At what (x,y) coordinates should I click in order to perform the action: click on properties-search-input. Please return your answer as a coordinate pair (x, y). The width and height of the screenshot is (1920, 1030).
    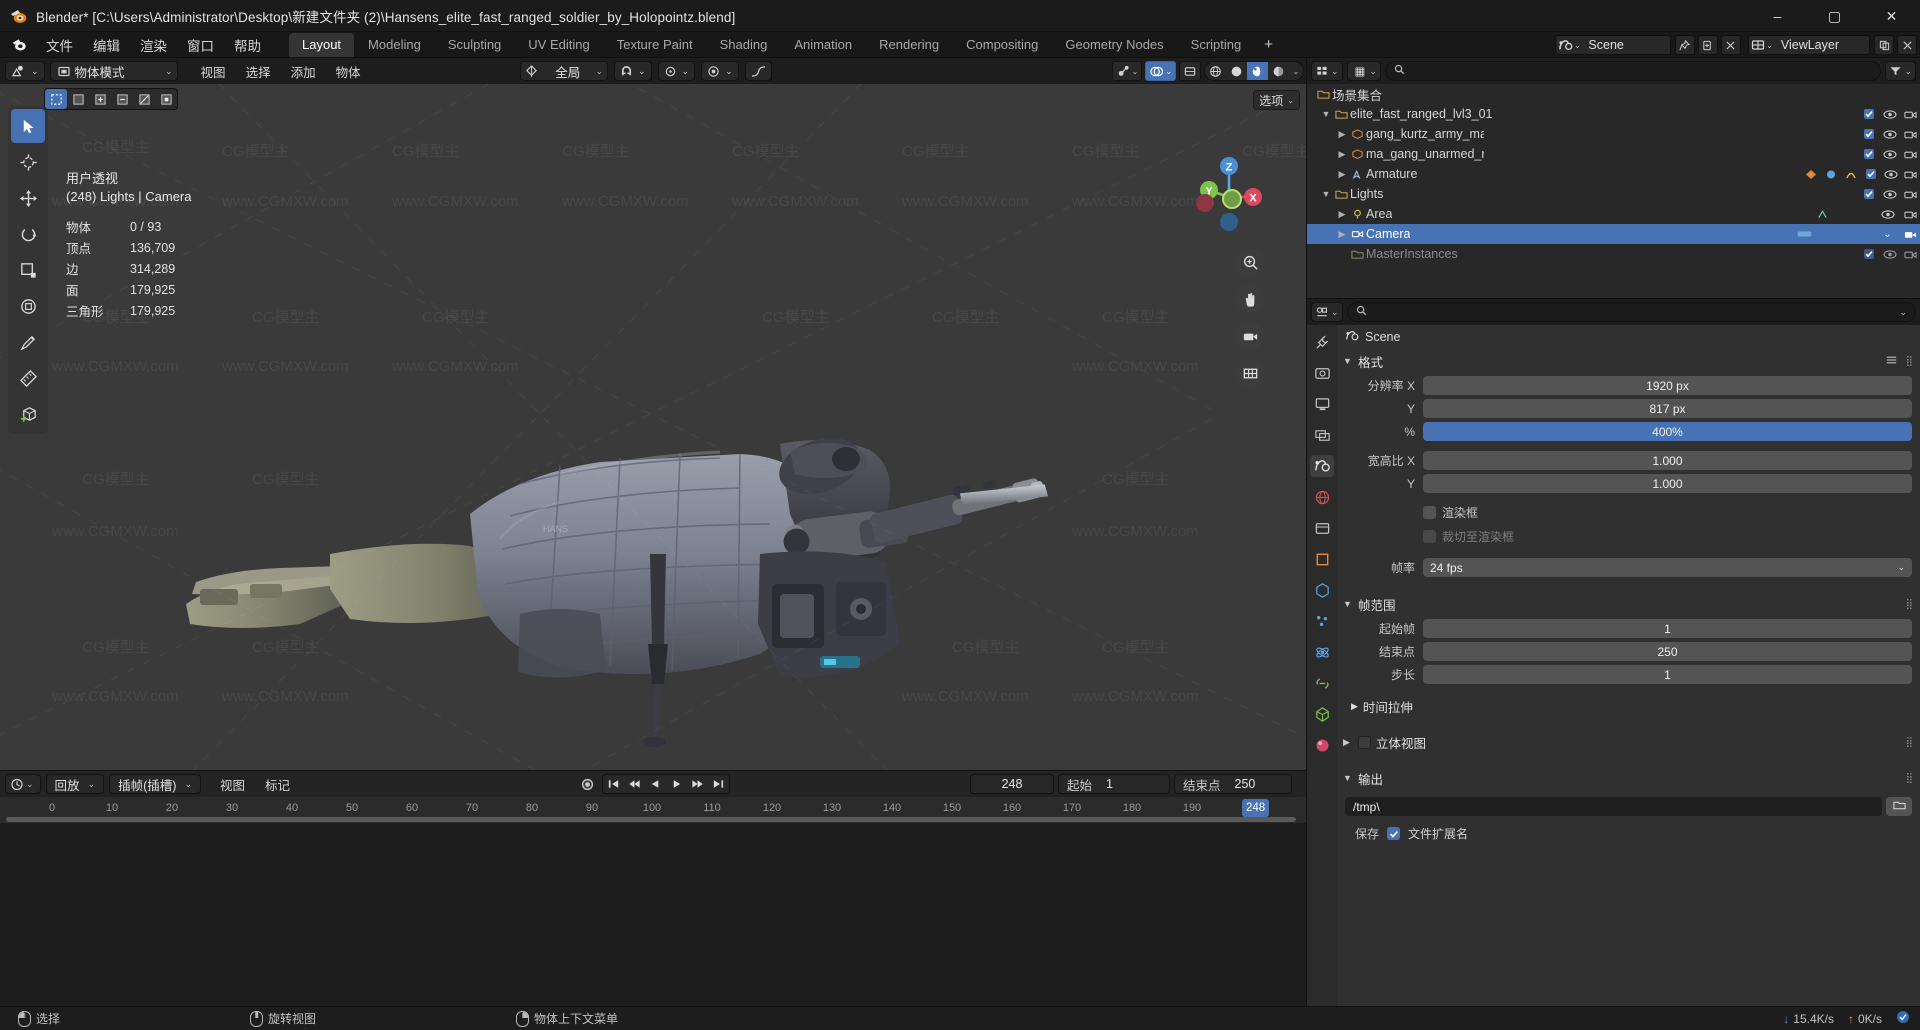
    Looking at the image, I should click on (1633, 312).